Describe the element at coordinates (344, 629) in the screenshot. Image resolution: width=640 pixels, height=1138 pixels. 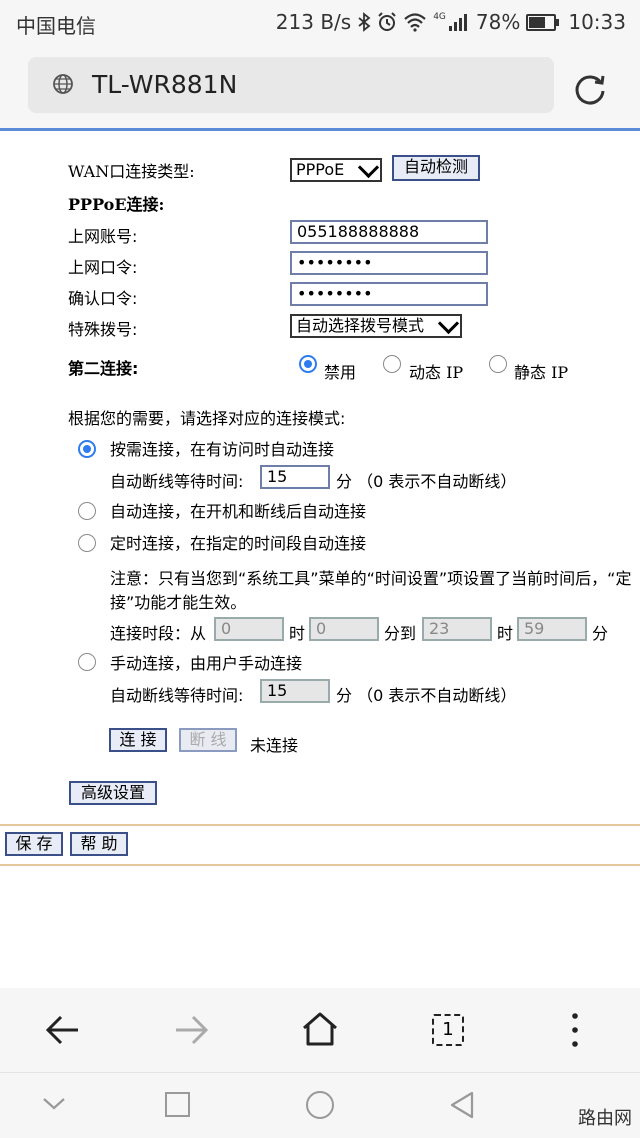
I see `period-from-min-input: 0` at that location.